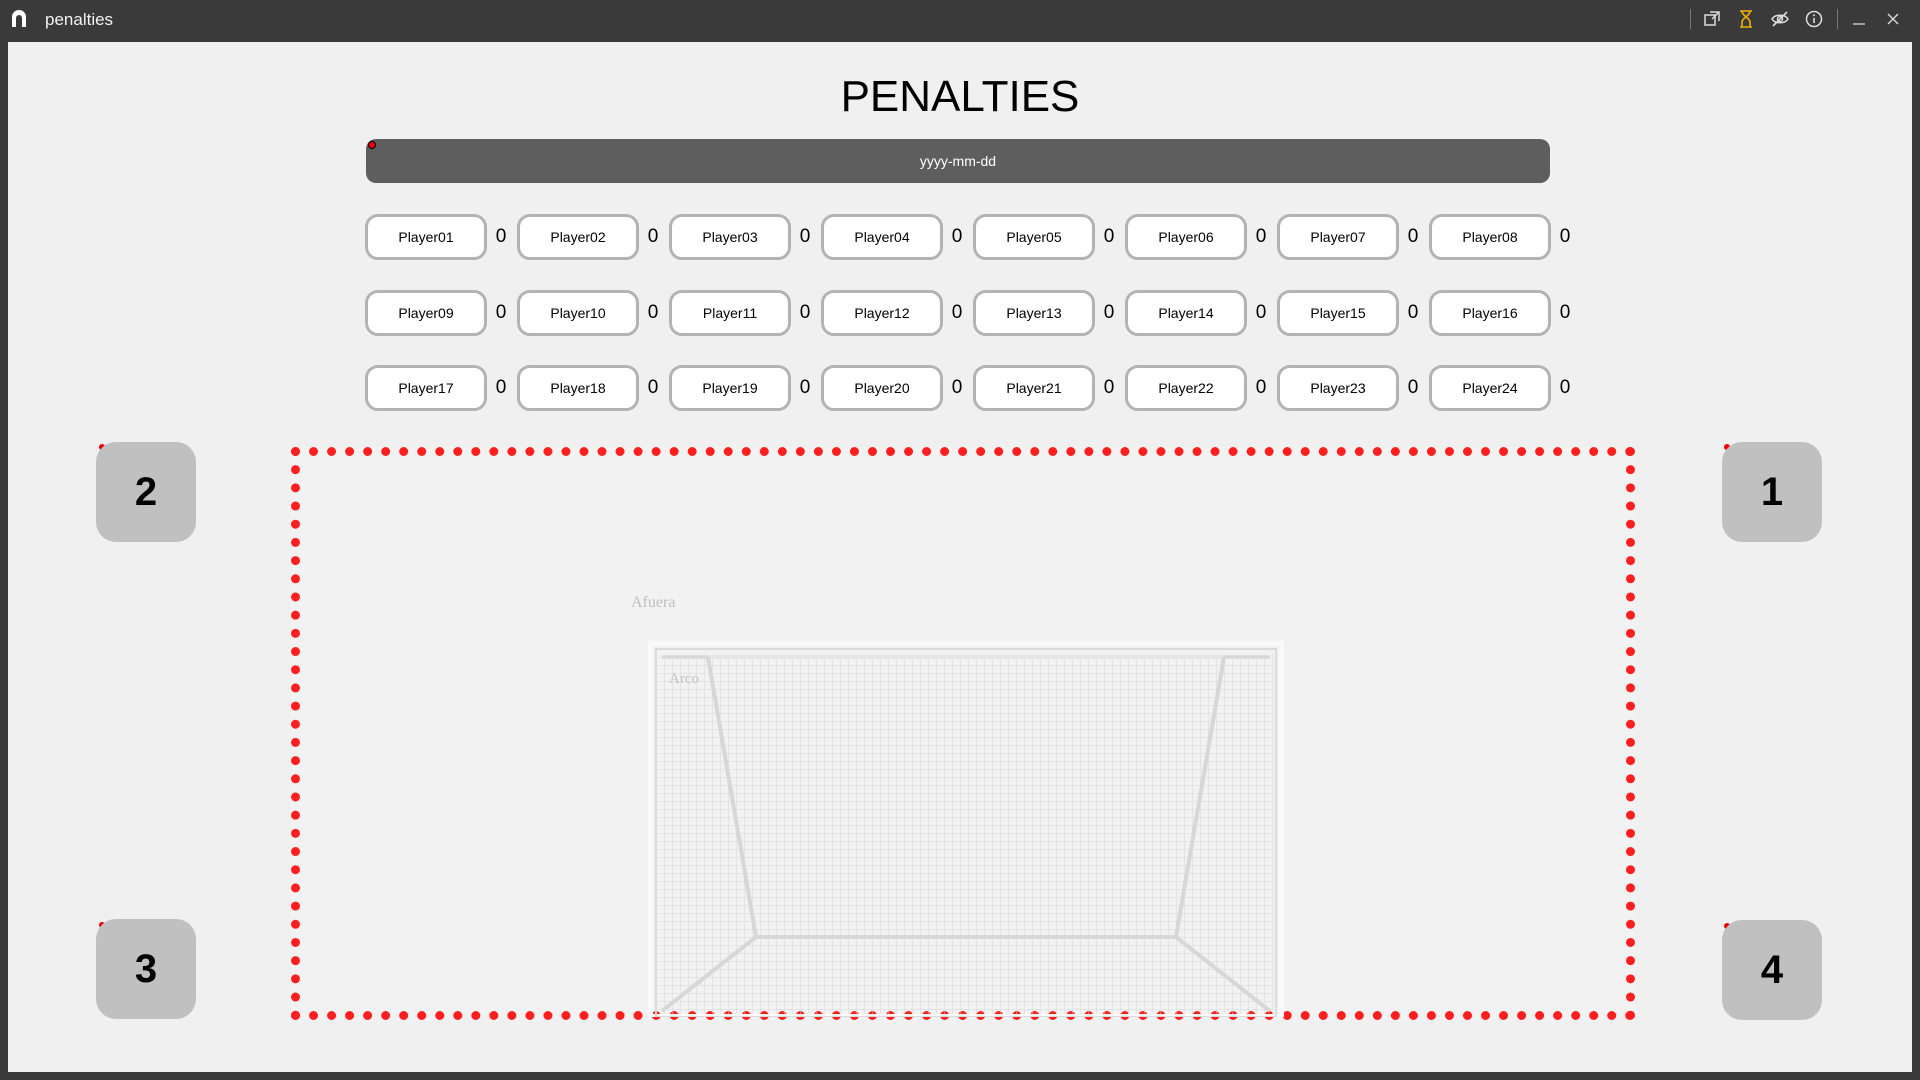 This screenshot has height=1080, width=1920. I want to click on player-cell: Player03 0, so click(745, 237).